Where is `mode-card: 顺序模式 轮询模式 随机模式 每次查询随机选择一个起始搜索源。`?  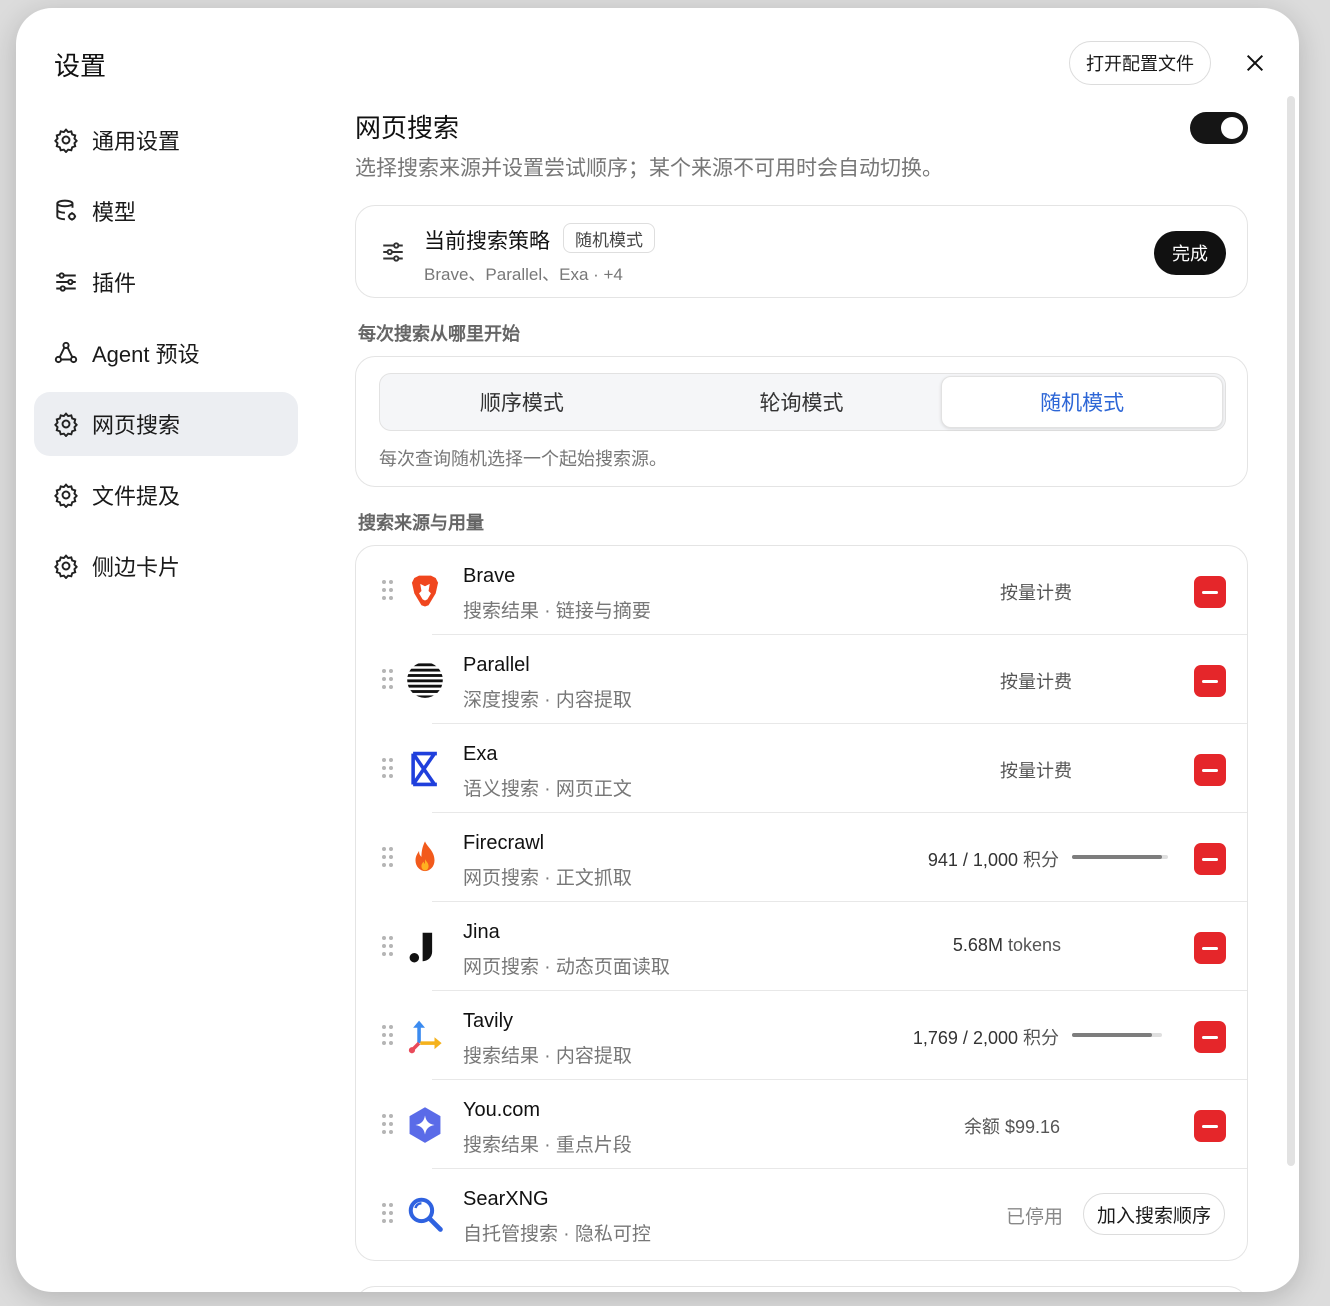
mode-card: 顺序模式 轮询模式 随机模式 每次查询随机选择一个起始搜索源。 is located at coordinates (801, 421).